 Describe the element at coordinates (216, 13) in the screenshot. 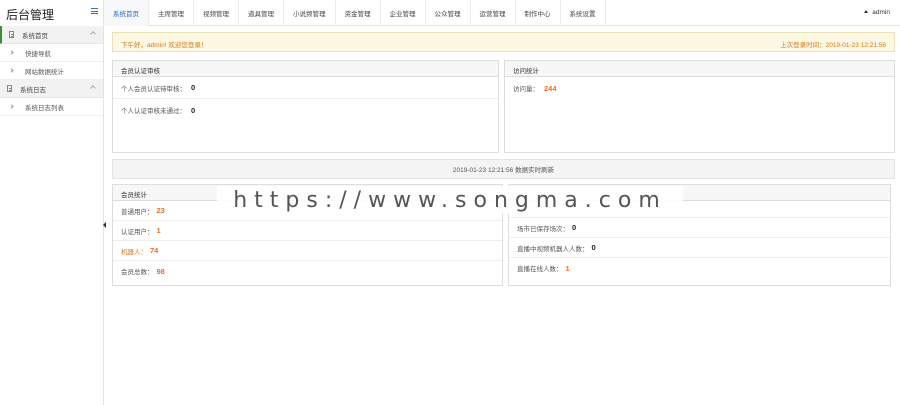

I see `nav-tab-video: 视频管理` at that location.